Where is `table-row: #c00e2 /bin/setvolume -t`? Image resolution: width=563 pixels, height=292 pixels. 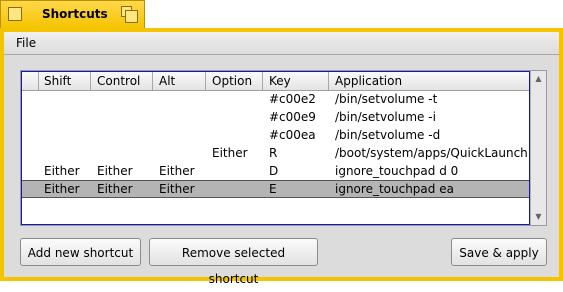
table-row: #c00e2 /bin/setvolume -t is located at coordinates (275, 99).